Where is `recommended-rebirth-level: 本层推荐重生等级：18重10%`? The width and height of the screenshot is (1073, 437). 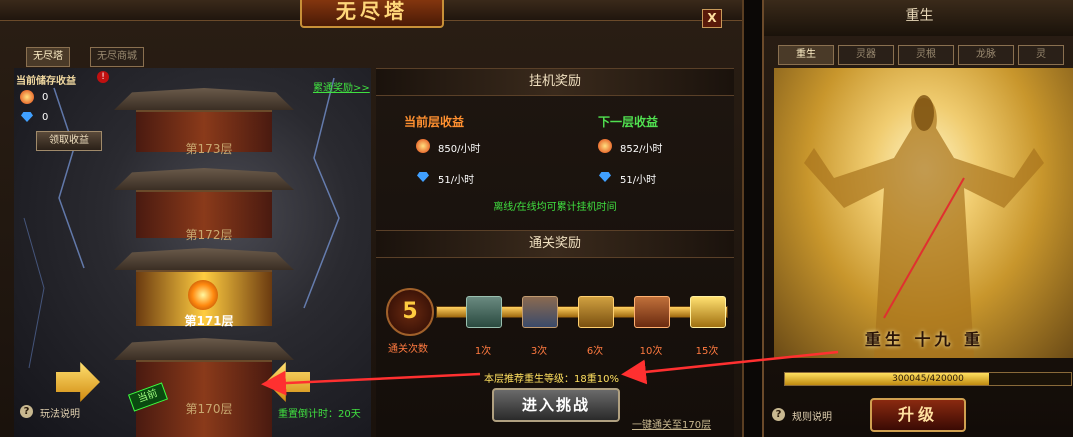
recommended-rebirth-level: 本层推荐重生等级：18重10% is located at coordinates (551, 379).